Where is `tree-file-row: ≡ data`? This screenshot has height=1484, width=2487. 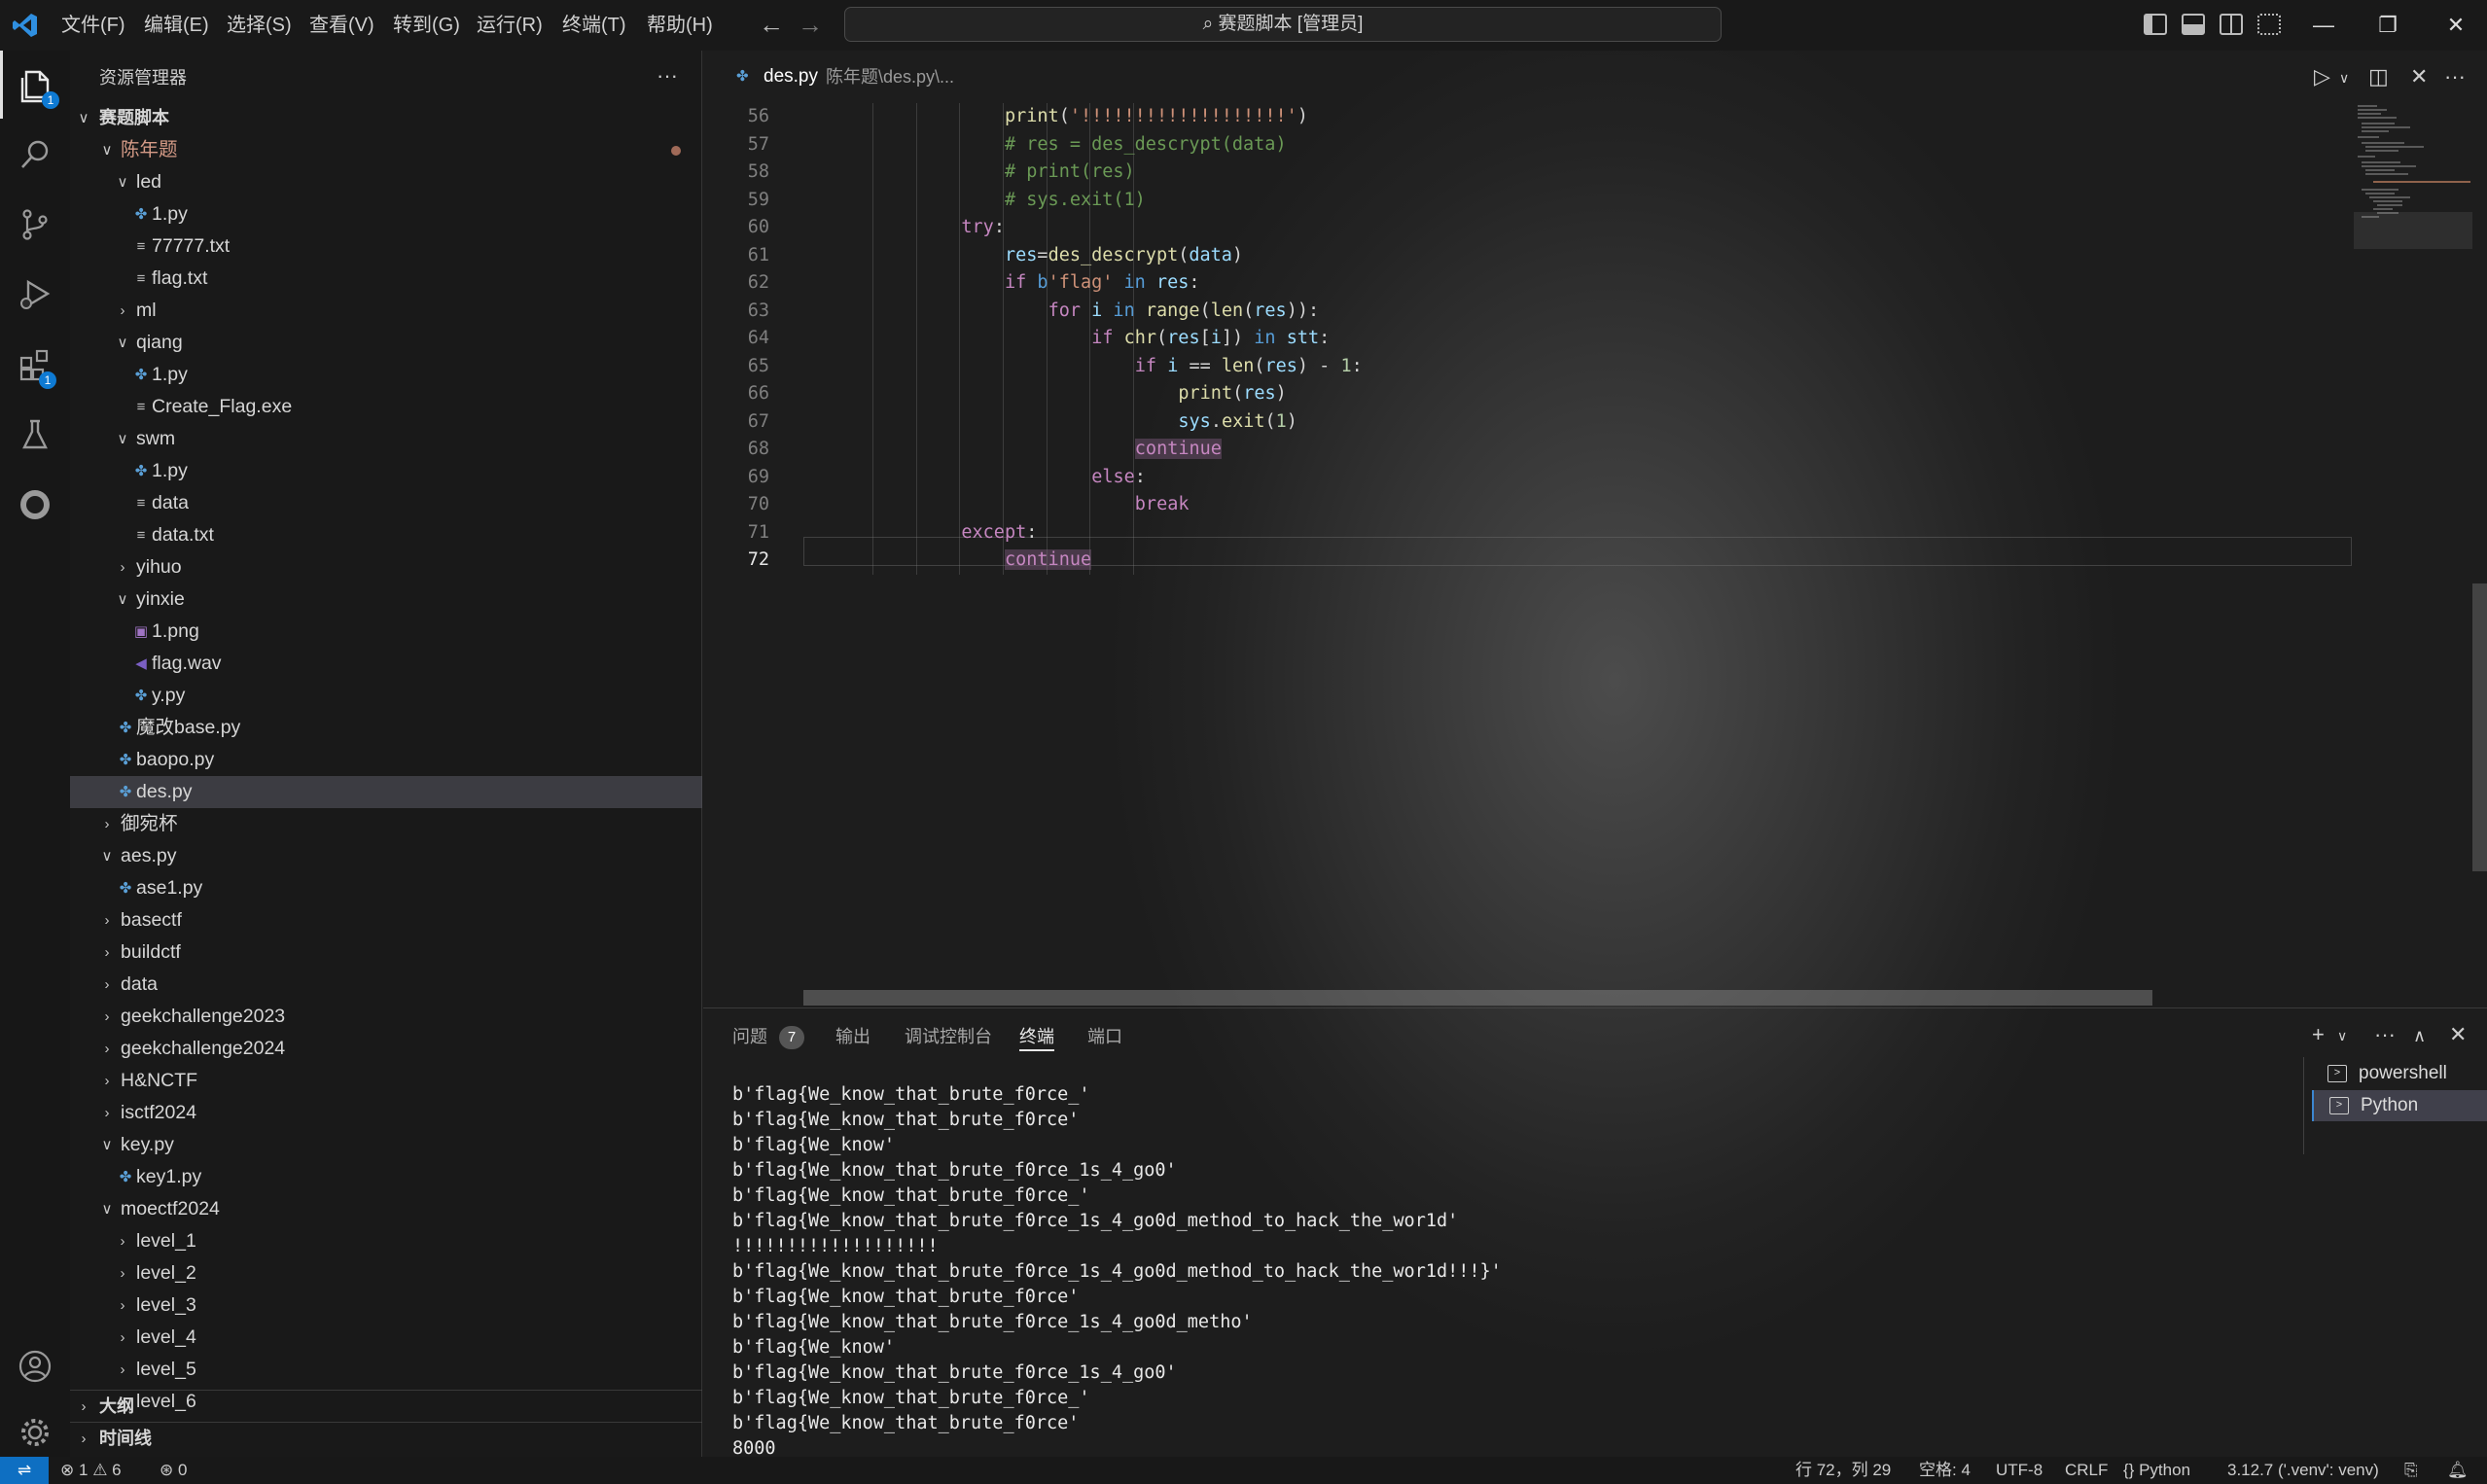
tree-file-row: ≡ data is located at coordinates (386, 503).